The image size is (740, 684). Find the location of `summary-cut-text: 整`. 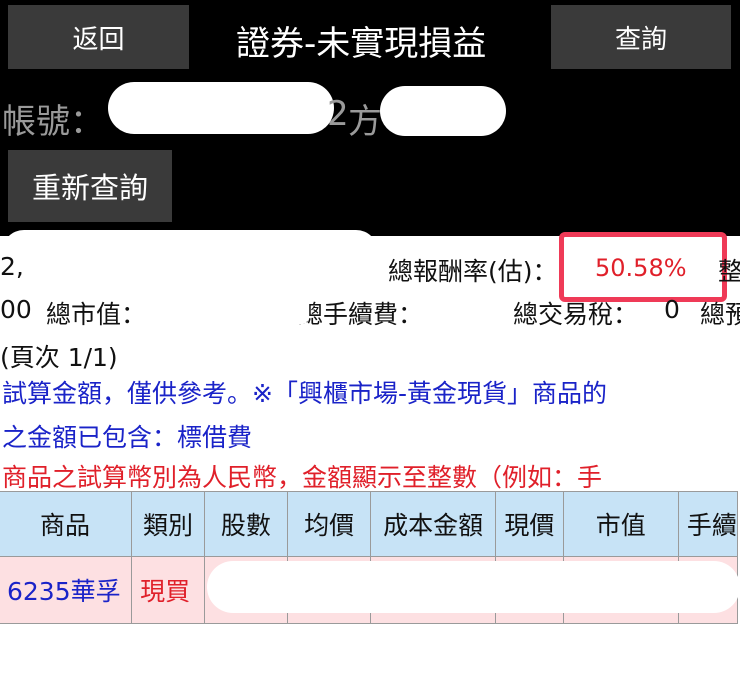

summary-cut-text: 整 is located at coordinates (729, 271).